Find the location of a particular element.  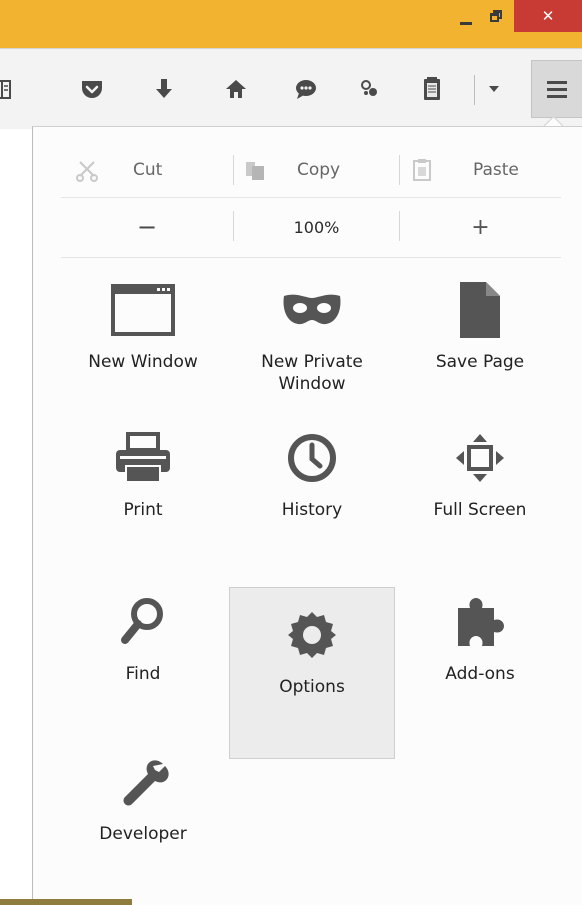

clock-icon is located at coordinates (312, 458).